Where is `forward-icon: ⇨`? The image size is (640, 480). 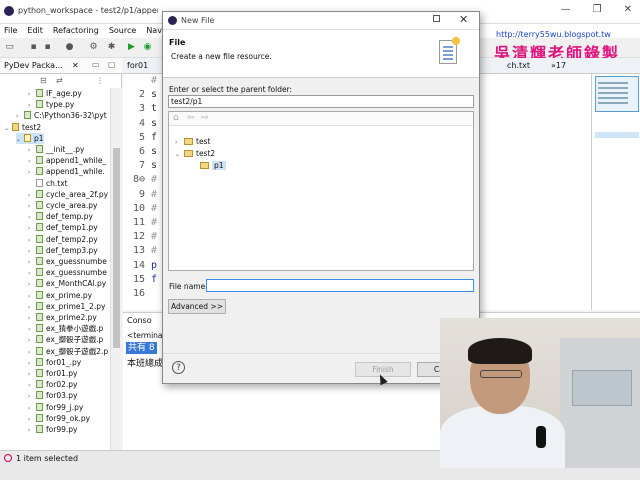
forward-icon: ⇨ is located at coordinates (205, 118).